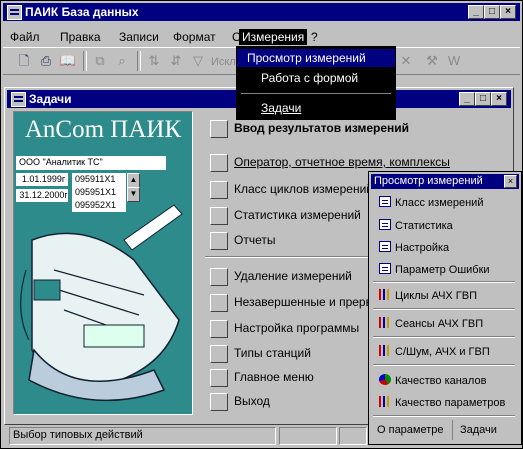 This screenshot has height=449, width=523. What do you see at coordinates (100, 192) in the screenshot?
I see `code-item: 095951X1` at bounding box center [100, 192].